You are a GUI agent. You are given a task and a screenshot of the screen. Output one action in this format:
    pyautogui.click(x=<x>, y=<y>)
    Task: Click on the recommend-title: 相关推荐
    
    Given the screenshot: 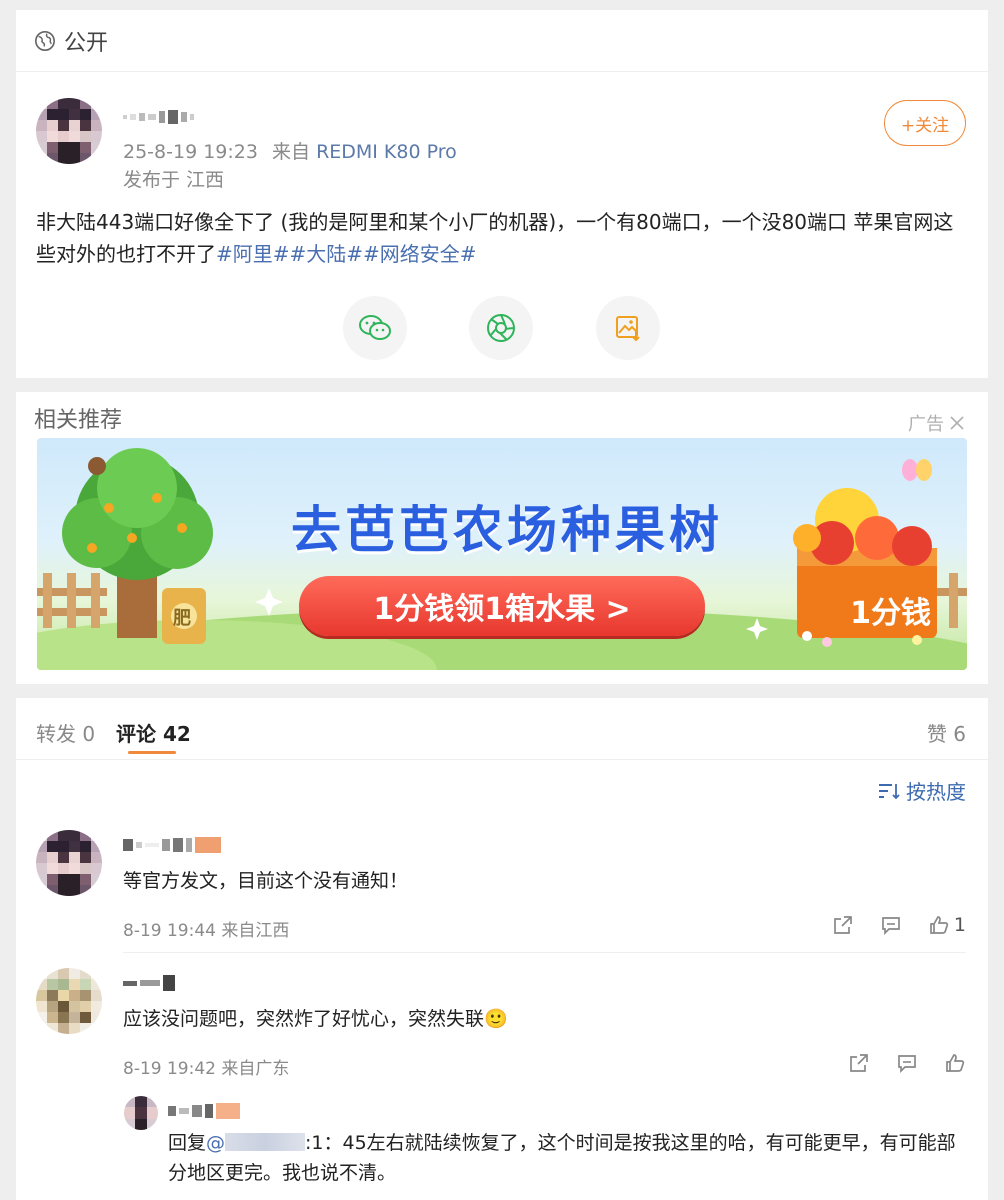 What is the action you would take?
    pyautogui.click(x=78, y=420)
    